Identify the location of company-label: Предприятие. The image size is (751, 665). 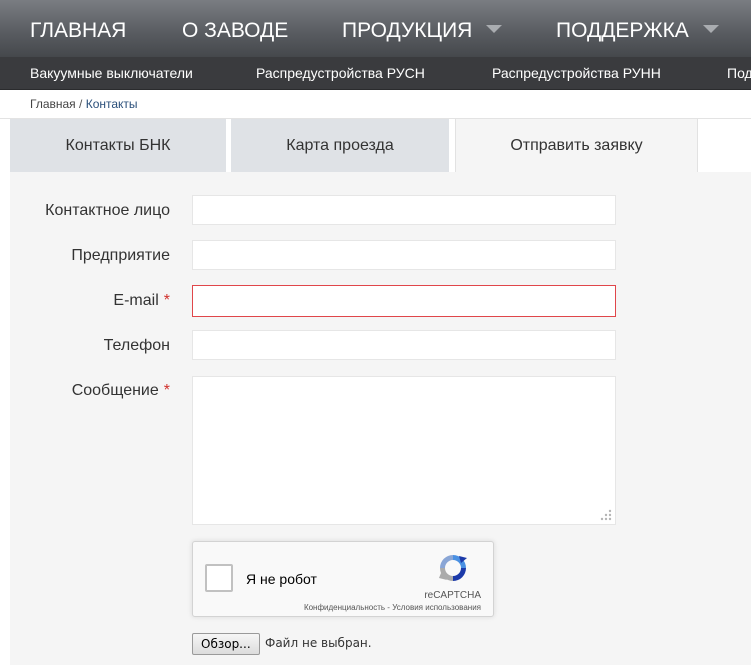
(90, 256).